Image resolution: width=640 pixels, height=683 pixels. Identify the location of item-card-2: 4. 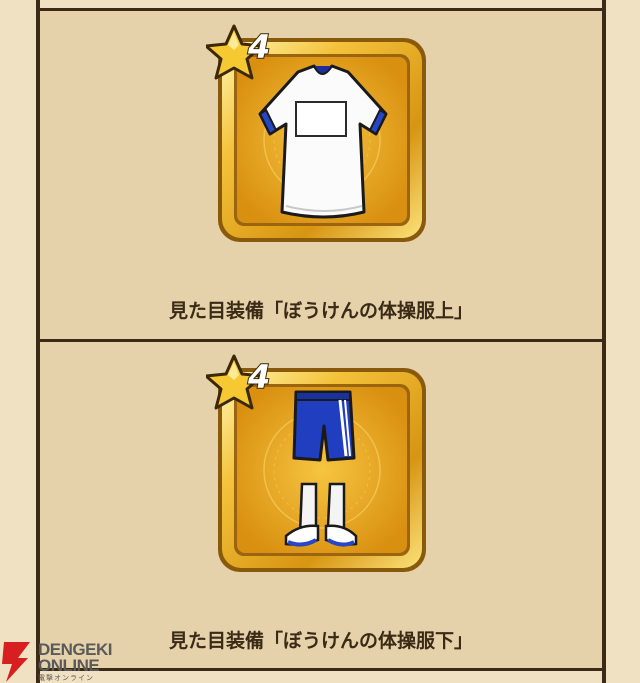
(317, 464).